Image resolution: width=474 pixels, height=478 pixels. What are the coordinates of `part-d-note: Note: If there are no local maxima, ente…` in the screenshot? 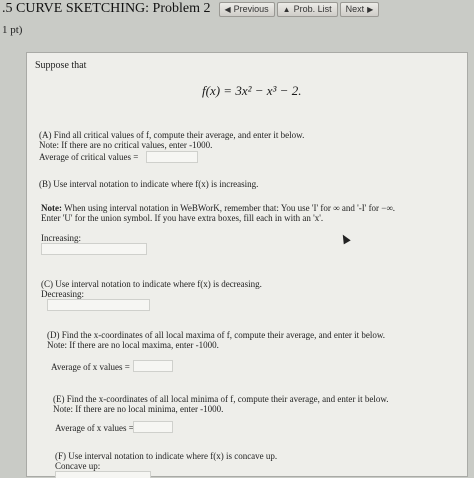 It's located at (133, 345).